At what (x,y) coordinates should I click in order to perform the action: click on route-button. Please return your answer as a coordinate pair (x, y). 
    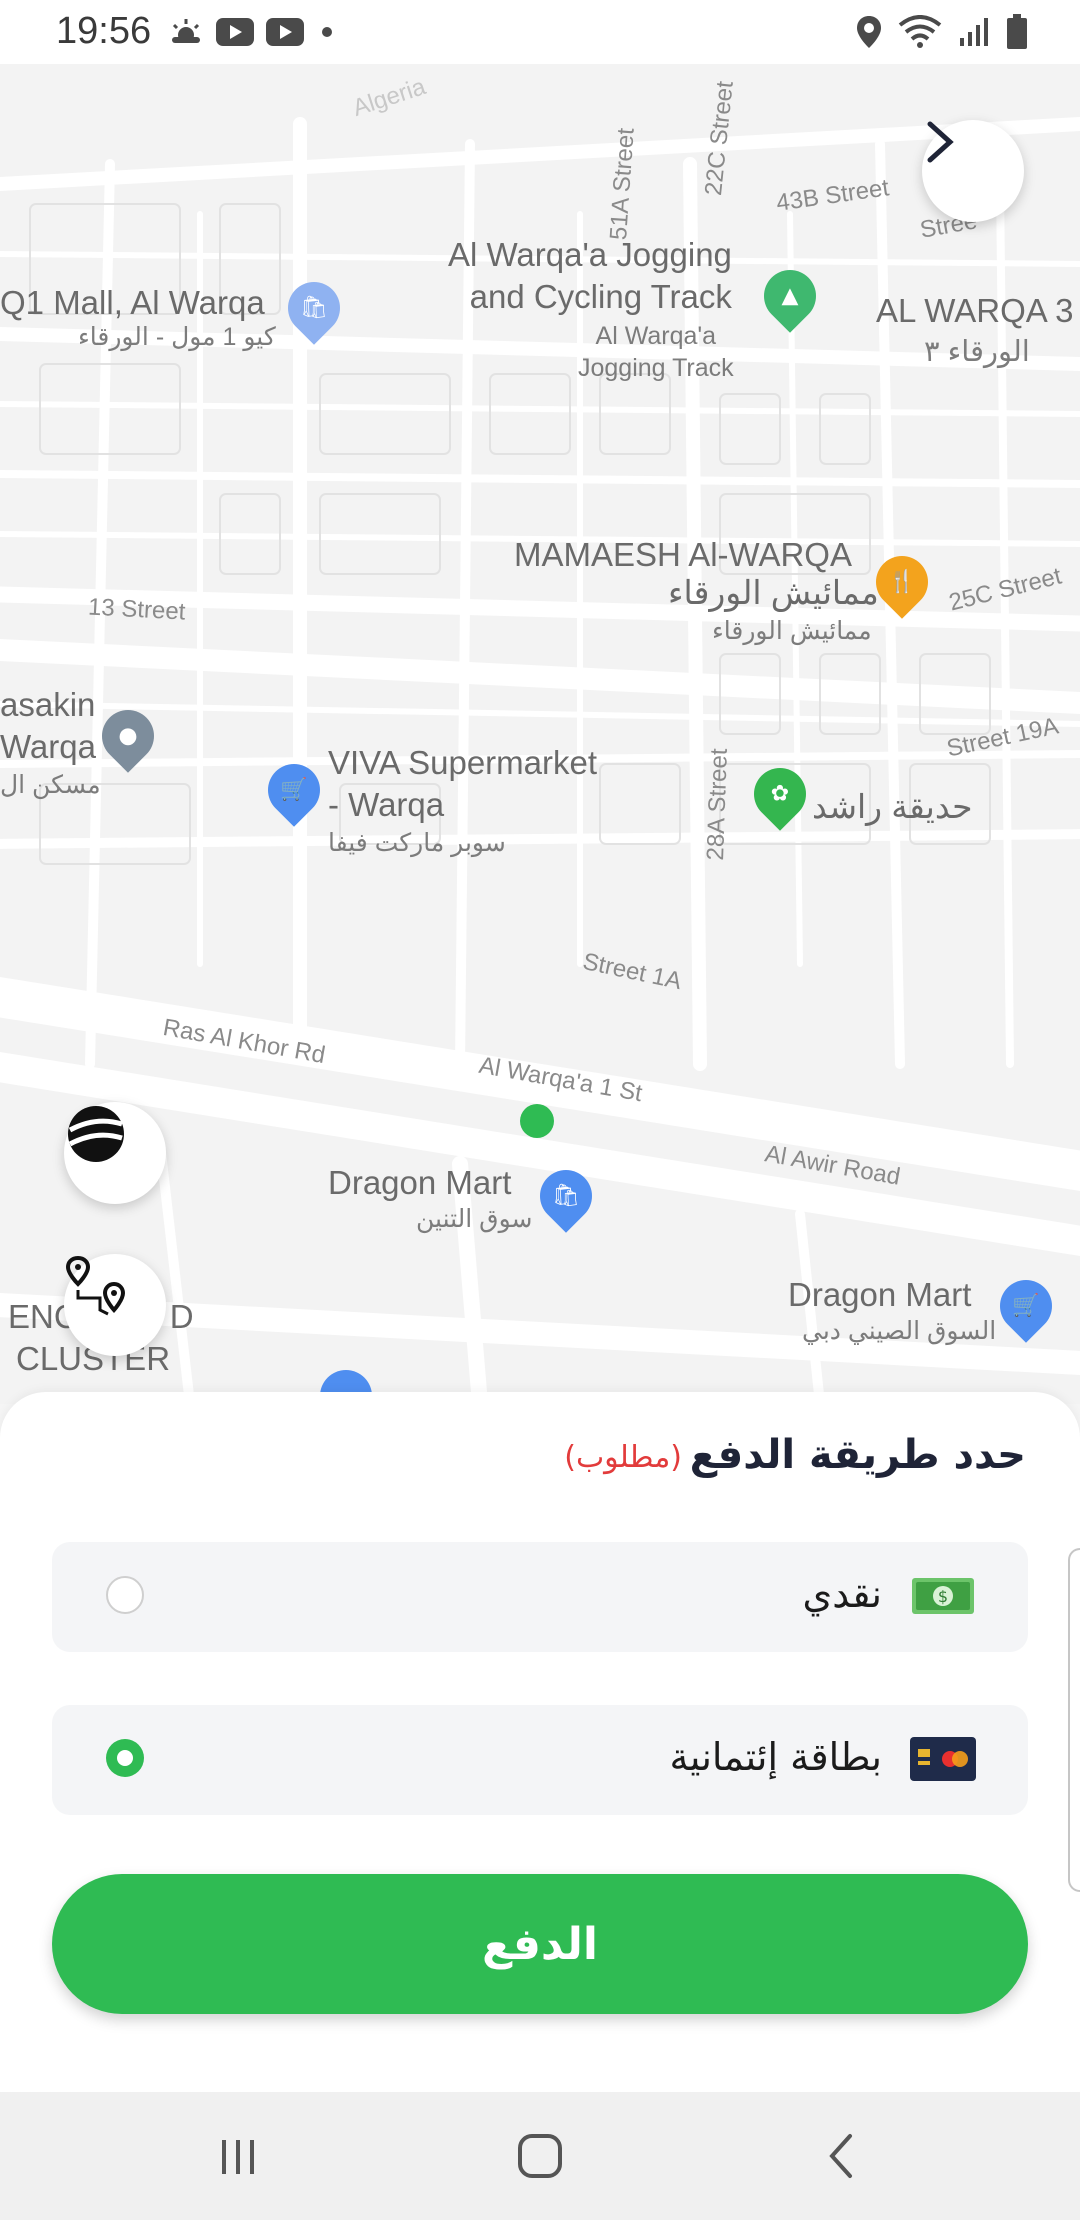
    Looking at the image, I should click on (115, 1305).